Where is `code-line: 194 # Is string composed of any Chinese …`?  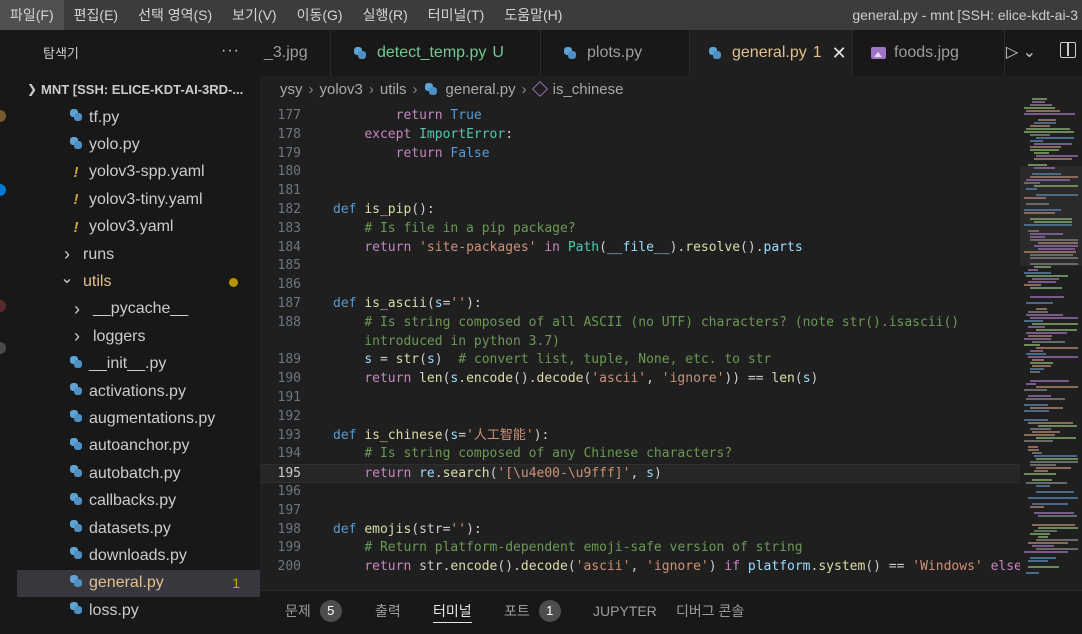
code-line: 194 # Is string composed of any Chinese … is located at coordinates (640, 454).